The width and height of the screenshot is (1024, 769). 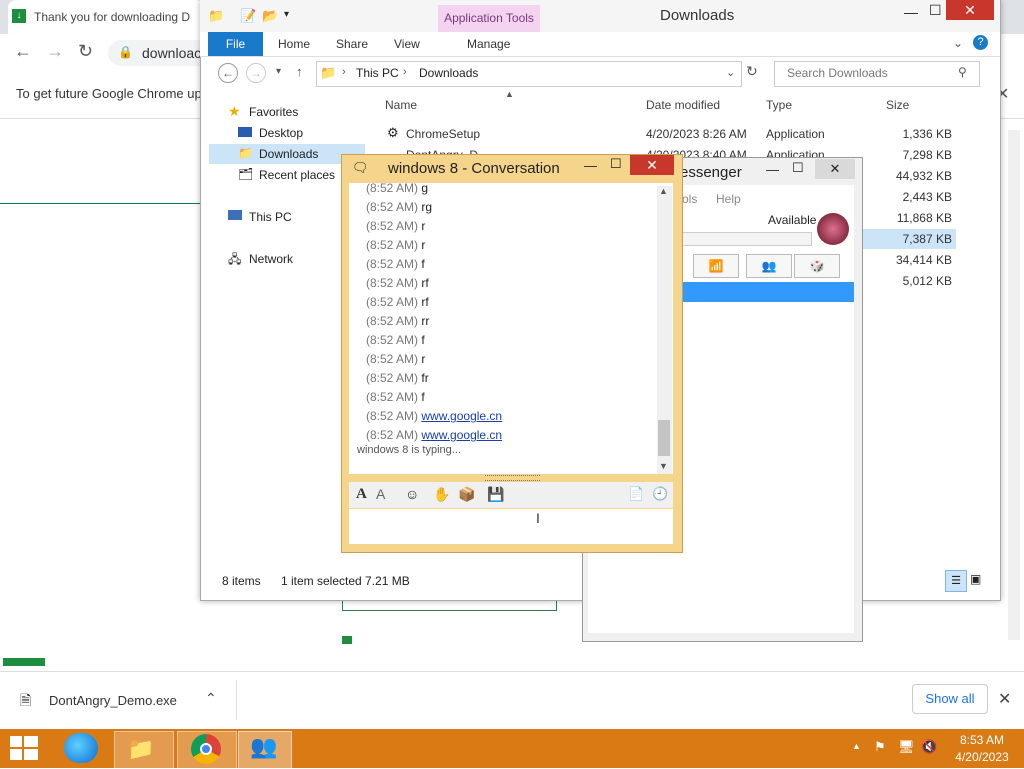 I want to click on action-center-icon: ⚑, so click(x=880, y=747).